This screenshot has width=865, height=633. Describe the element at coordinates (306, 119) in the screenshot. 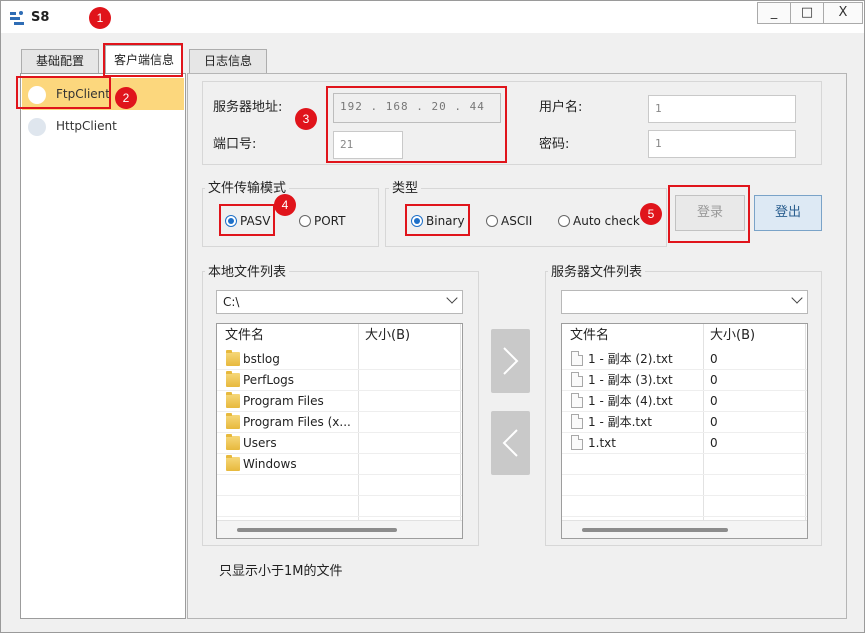

I see `annotation-badge-3: 3` at that location.